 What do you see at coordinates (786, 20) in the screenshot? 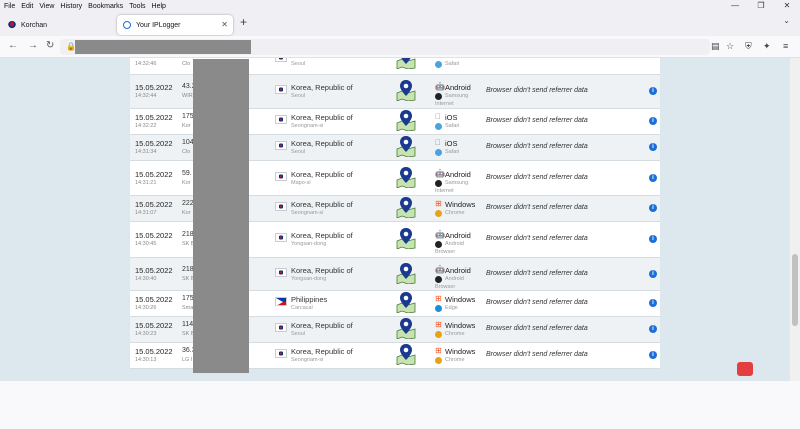
I see `tab-list-chevron-down-icon: ⌄` at bounding box center [786, 20].